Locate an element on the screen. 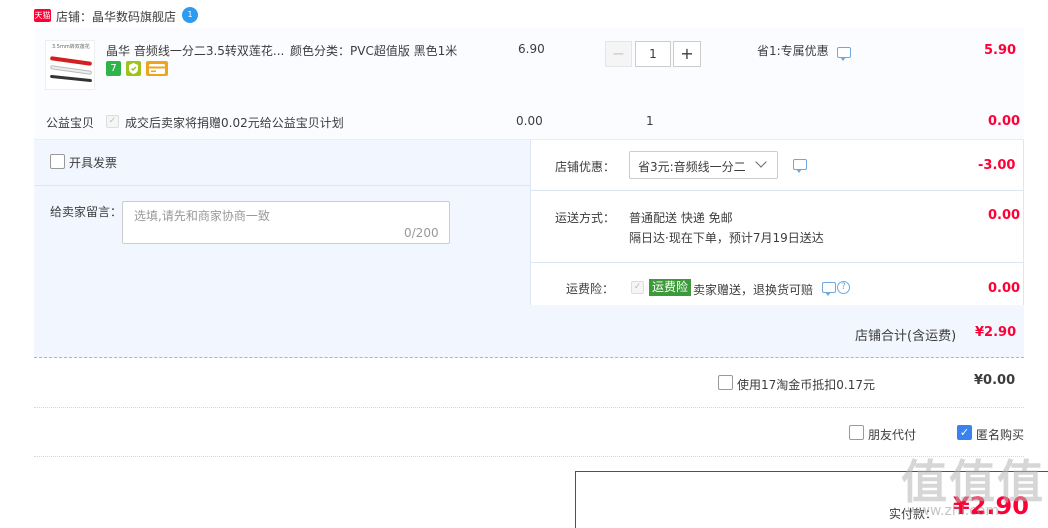 The height and width of the screenshot is (528, 1048). charity-price: 0.00 is located at coordinates (529, 121).